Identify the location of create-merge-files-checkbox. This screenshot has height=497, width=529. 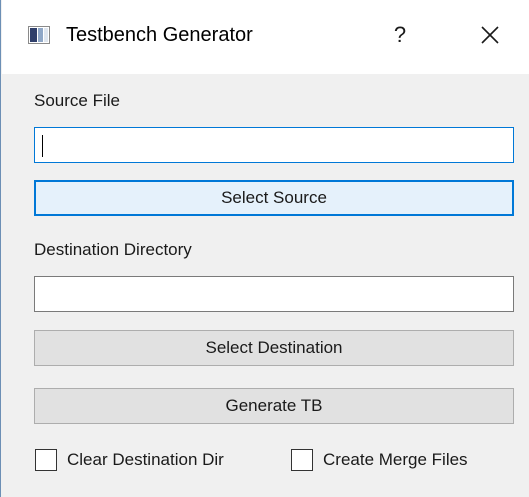
(302, 460).